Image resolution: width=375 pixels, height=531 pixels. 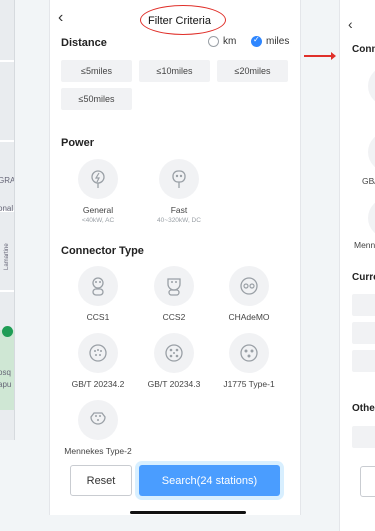 I want to click on connector-option-chademo: CHAdeMO, so click(x=249, y=294).